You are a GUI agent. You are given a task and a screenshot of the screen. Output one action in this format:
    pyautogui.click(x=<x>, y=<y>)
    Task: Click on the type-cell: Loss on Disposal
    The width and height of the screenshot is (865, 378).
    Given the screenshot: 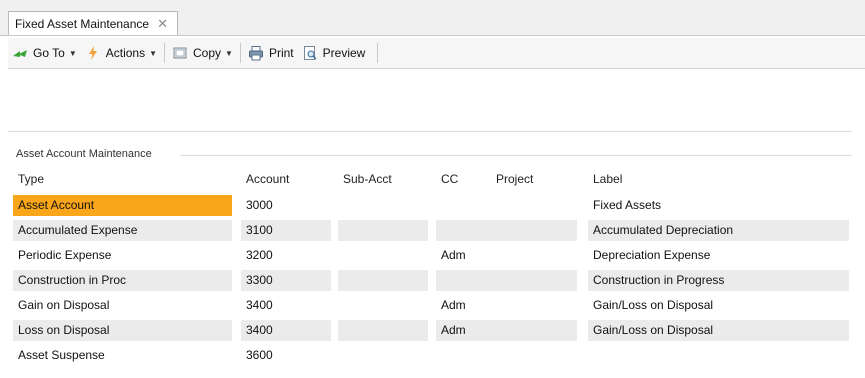 What is the action you would take?
    pyautogui.click(x=122, y=330)
    